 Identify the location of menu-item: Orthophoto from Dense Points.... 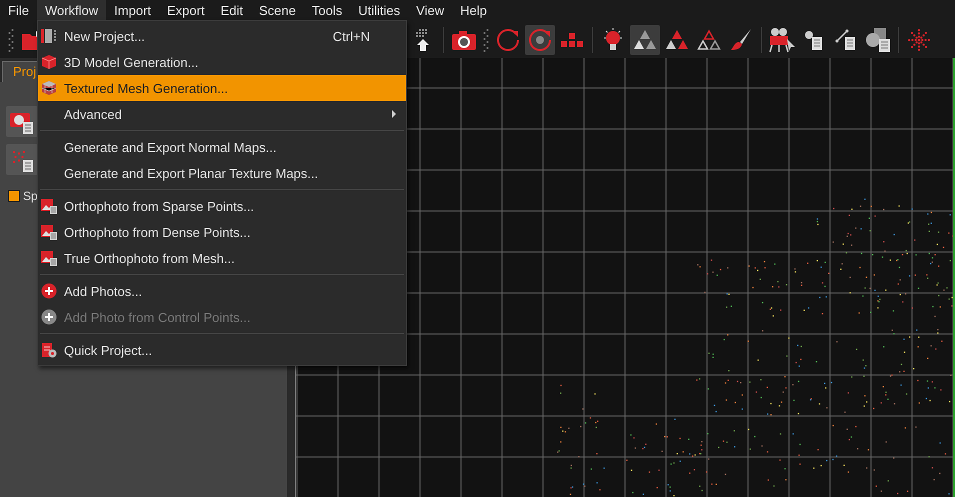
(222, 232).